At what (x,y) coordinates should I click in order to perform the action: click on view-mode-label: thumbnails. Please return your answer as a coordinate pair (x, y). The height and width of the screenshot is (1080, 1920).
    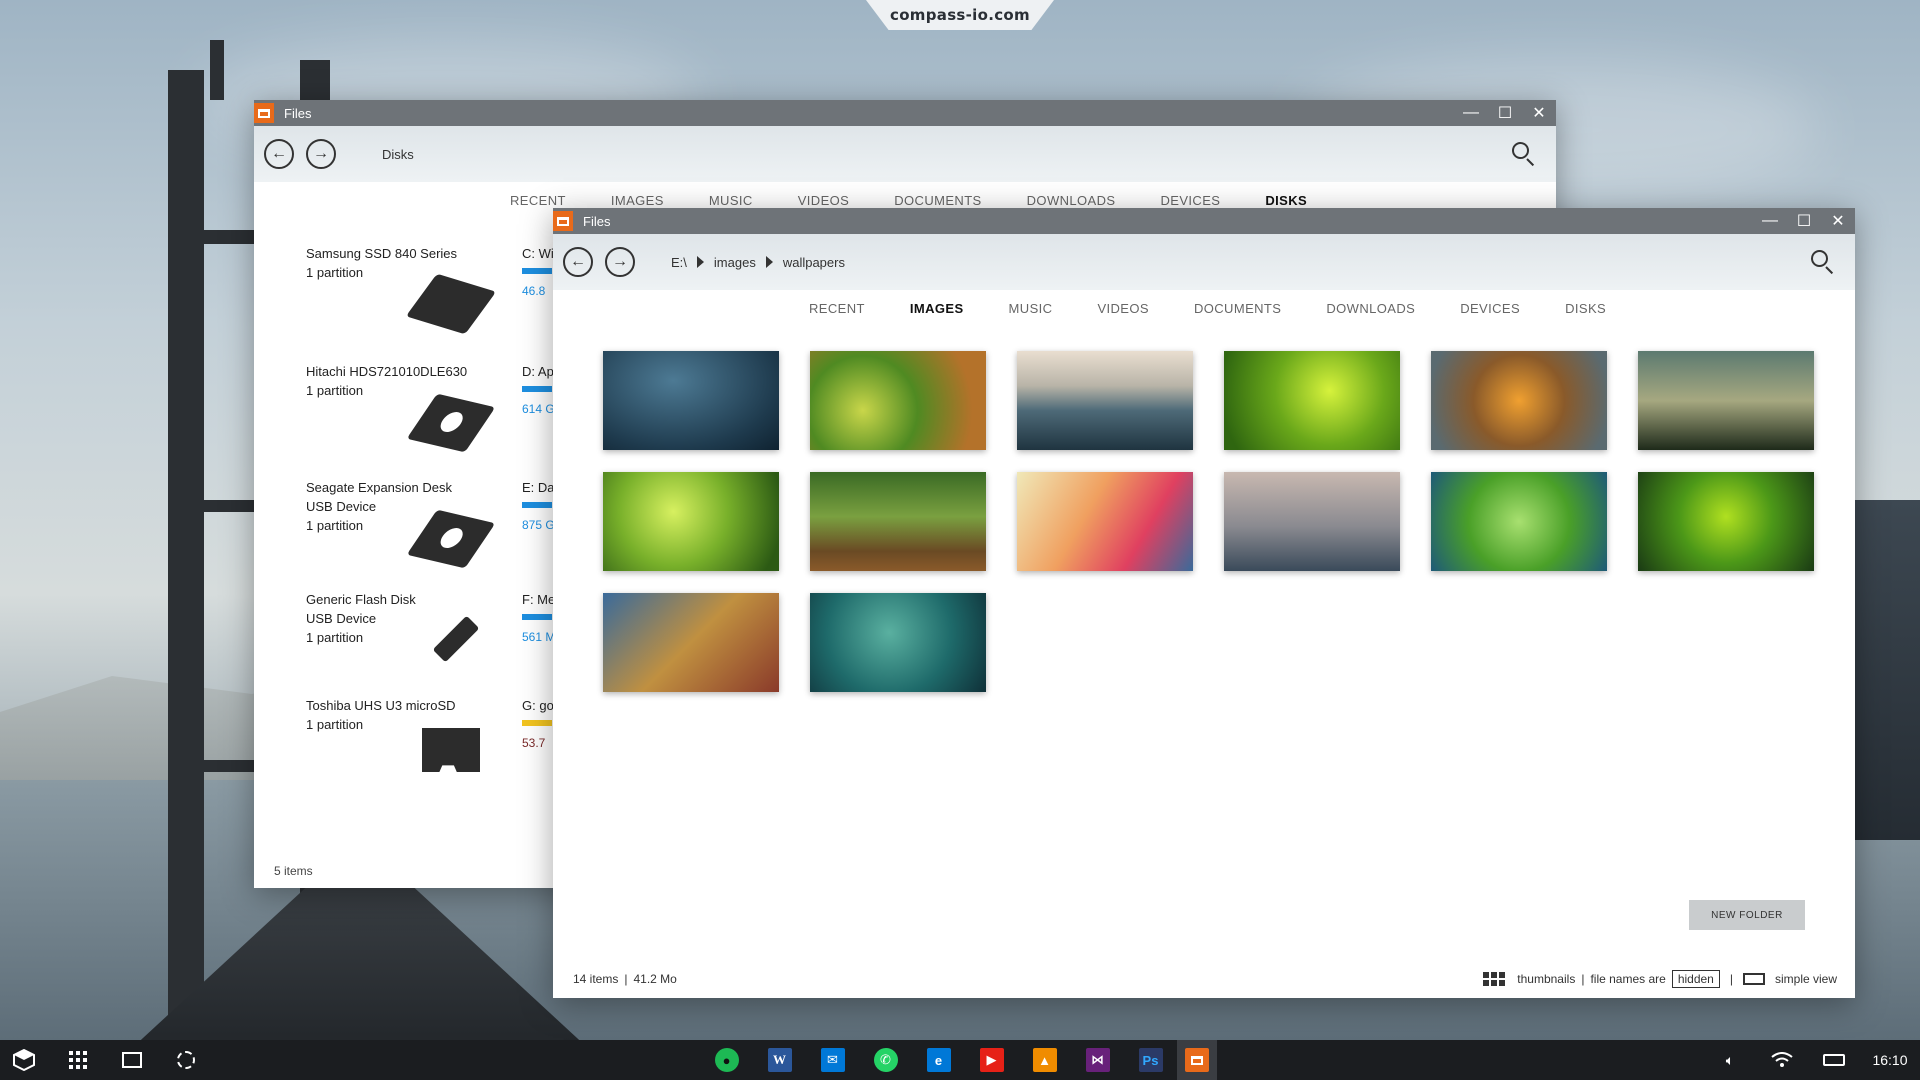
    Looking at the image, I should click on (1546, 979).